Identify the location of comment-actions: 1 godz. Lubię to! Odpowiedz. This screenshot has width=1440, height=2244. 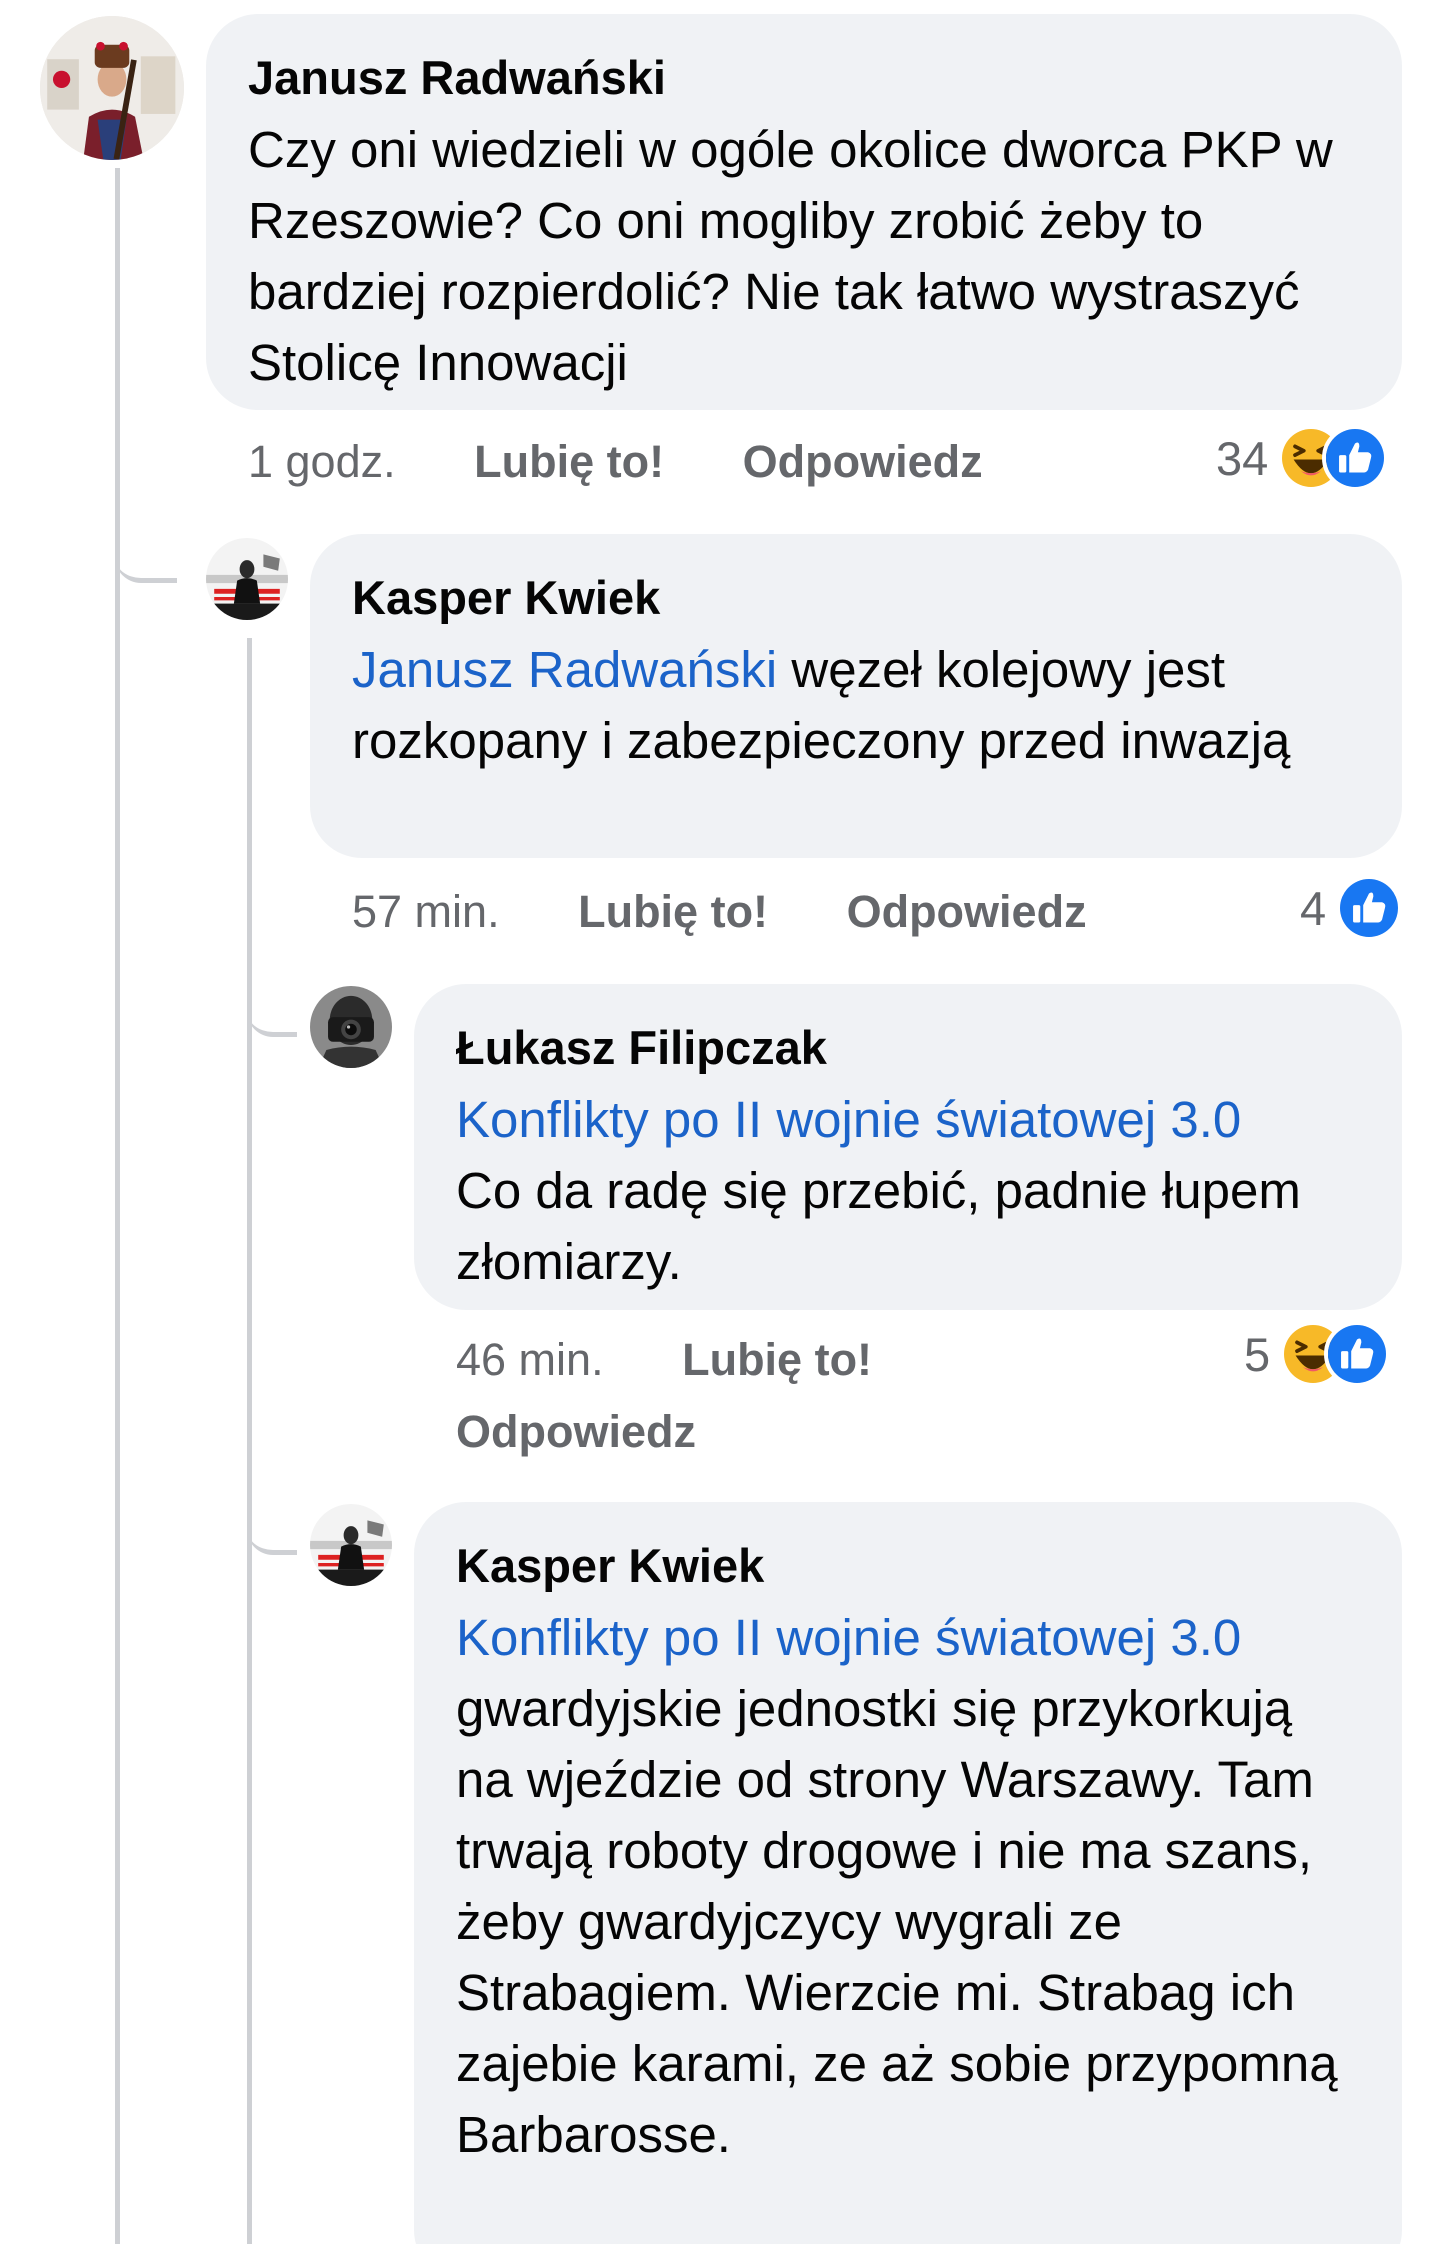
(615, 462).